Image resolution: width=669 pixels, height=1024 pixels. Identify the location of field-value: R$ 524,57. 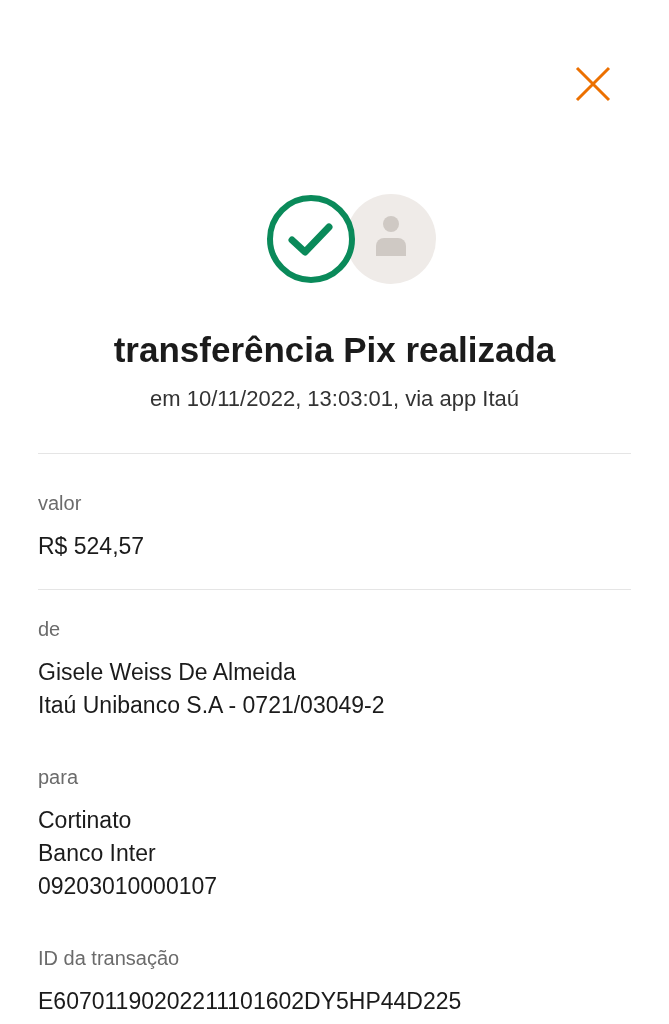
(92, 546).